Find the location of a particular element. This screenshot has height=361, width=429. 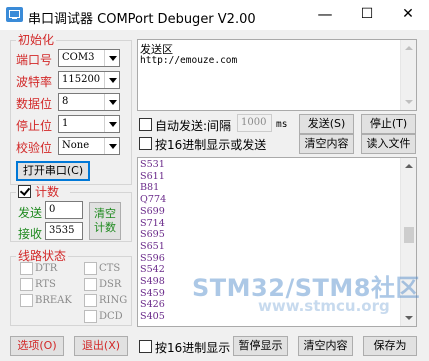

stopbits-label: 停止位 is located at coordinates (34, 126).